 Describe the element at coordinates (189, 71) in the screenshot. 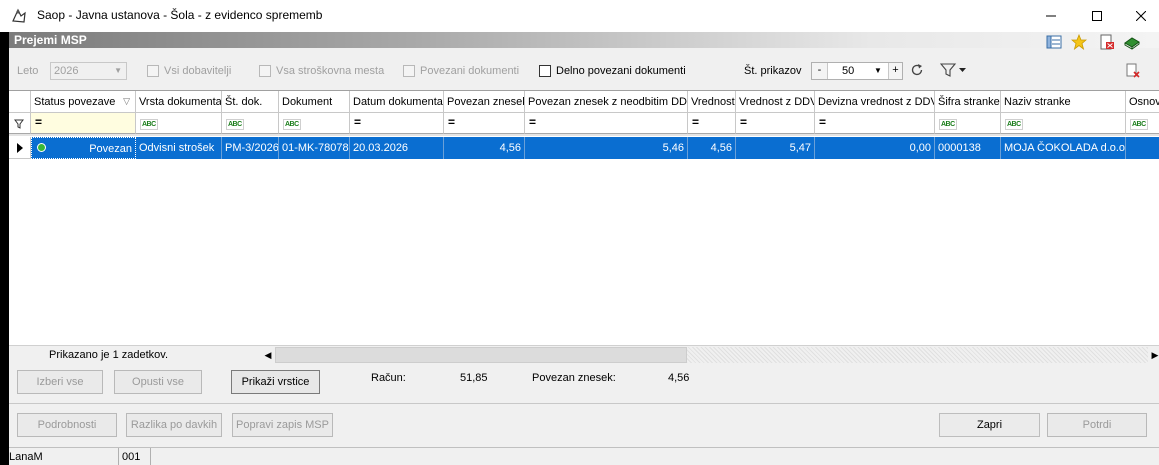

I see `vsi-dobavitelji-checkbox: Vsi dobavitelji` at that location.